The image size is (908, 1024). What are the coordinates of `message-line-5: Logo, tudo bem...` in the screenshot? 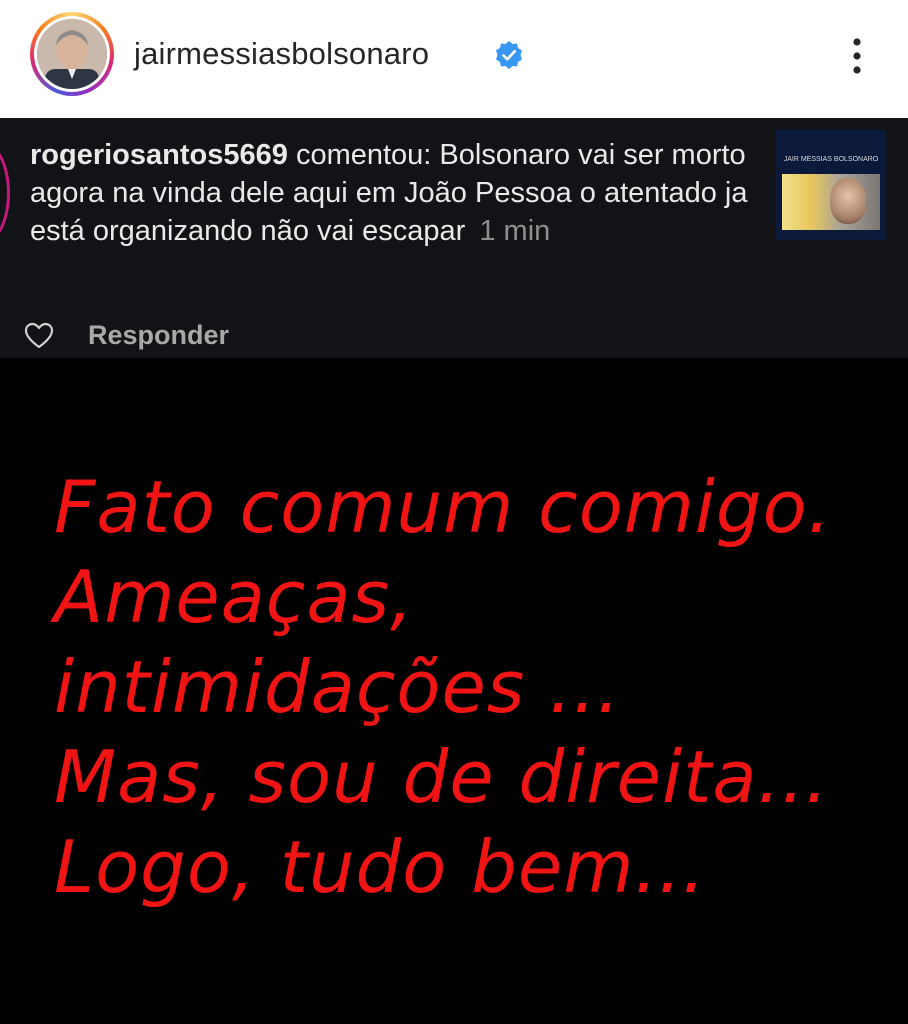 It's located at (380, 867).